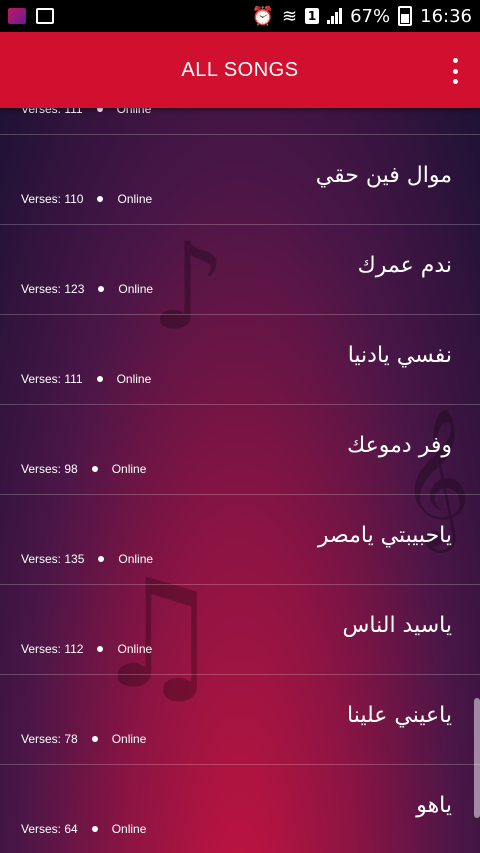  I want to click on song-meta: Verses: 110 Online, so click(86, 199).